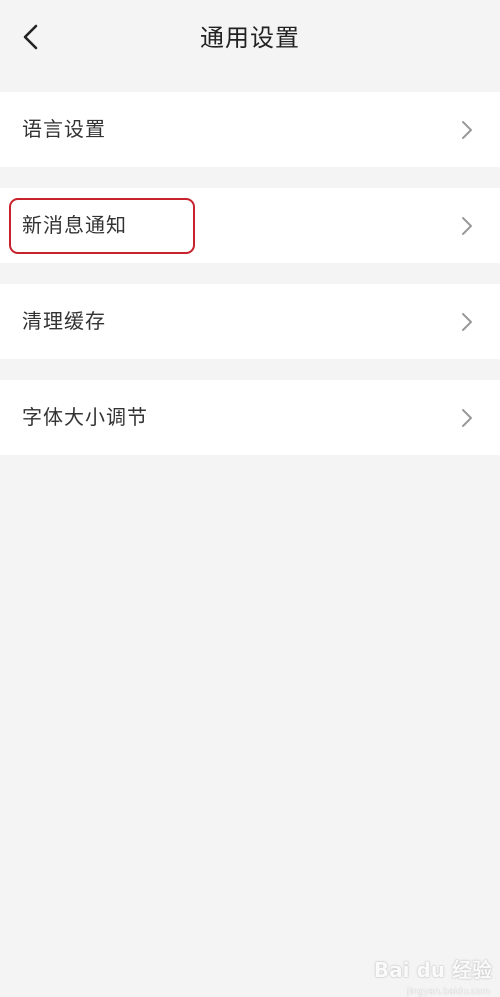 Image resolution: width=500 pixels, height=997 pixels. What do you see at coordinates (250, 417) in the screenshot?
I see `settings-item-font-size: 字体大小调节` at bounding box center [250, 417].